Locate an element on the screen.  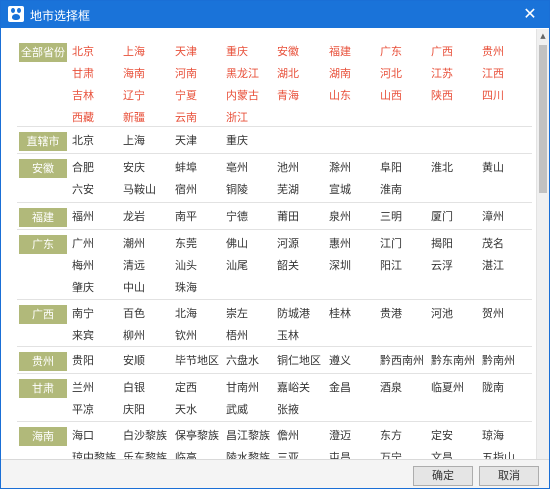
city-item: 江门 is located at coordinates (405, 244).